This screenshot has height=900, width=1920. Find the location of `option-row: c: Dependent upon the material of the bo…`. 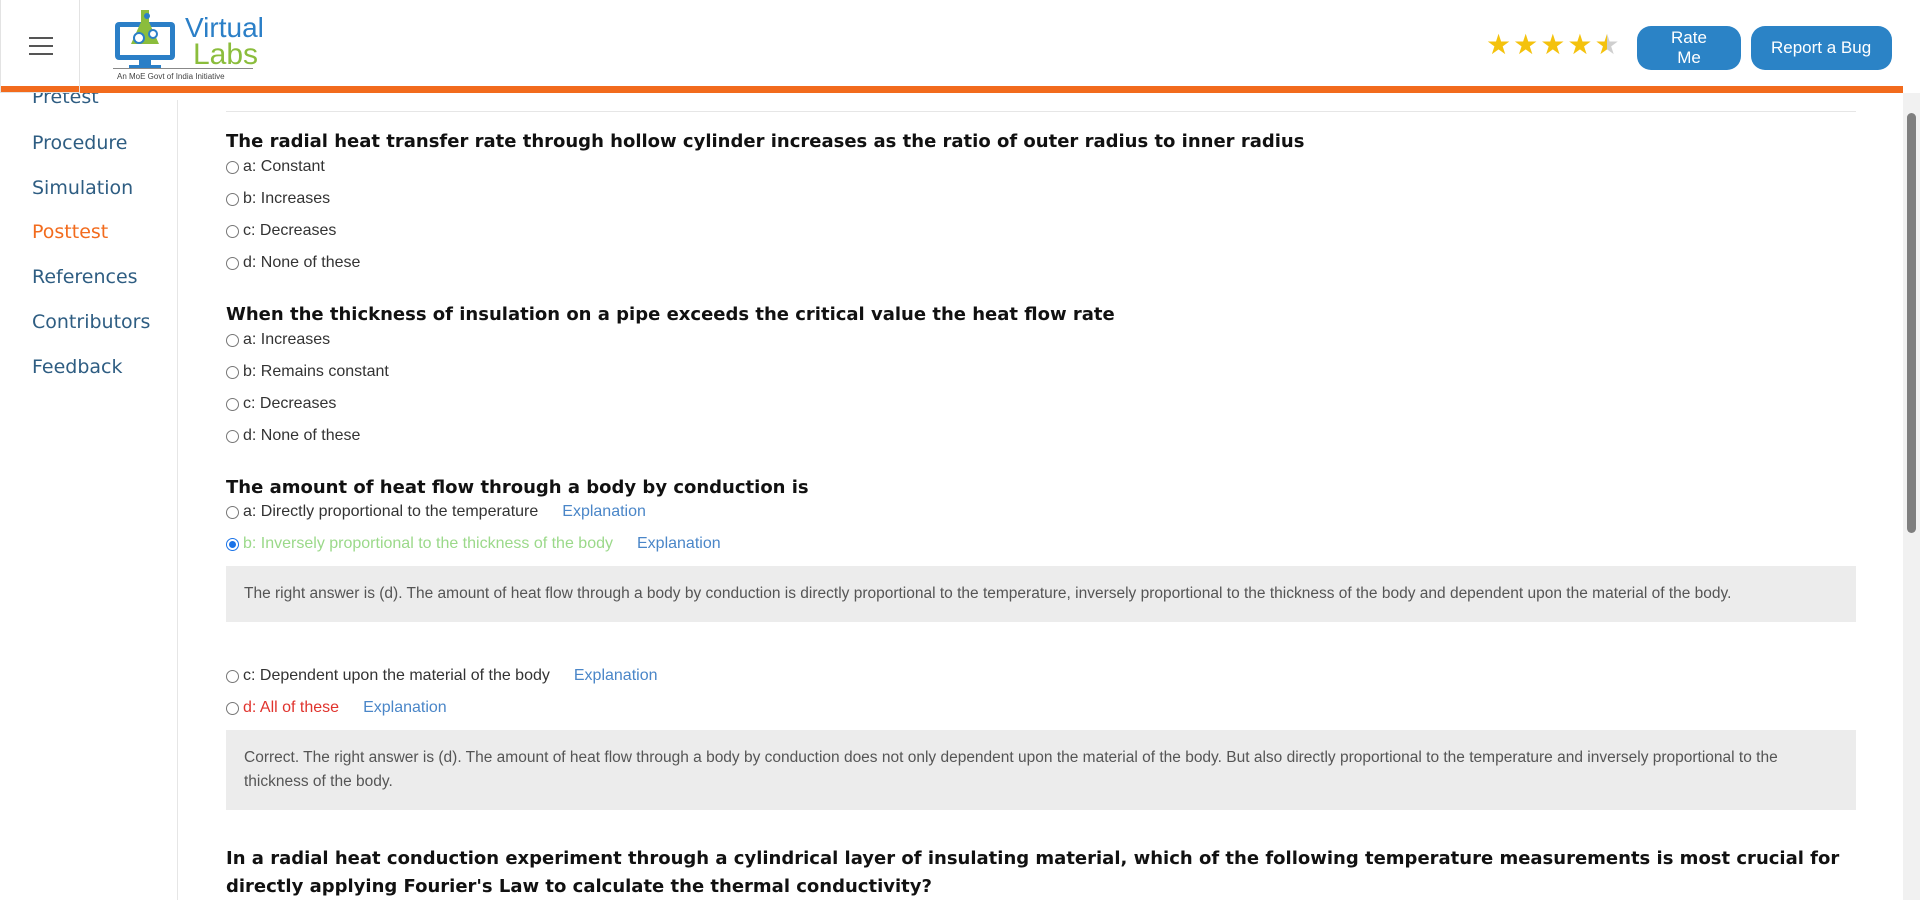

option-row: c: Dependent upon the material of the bo… is located at coordinates (442, 676).